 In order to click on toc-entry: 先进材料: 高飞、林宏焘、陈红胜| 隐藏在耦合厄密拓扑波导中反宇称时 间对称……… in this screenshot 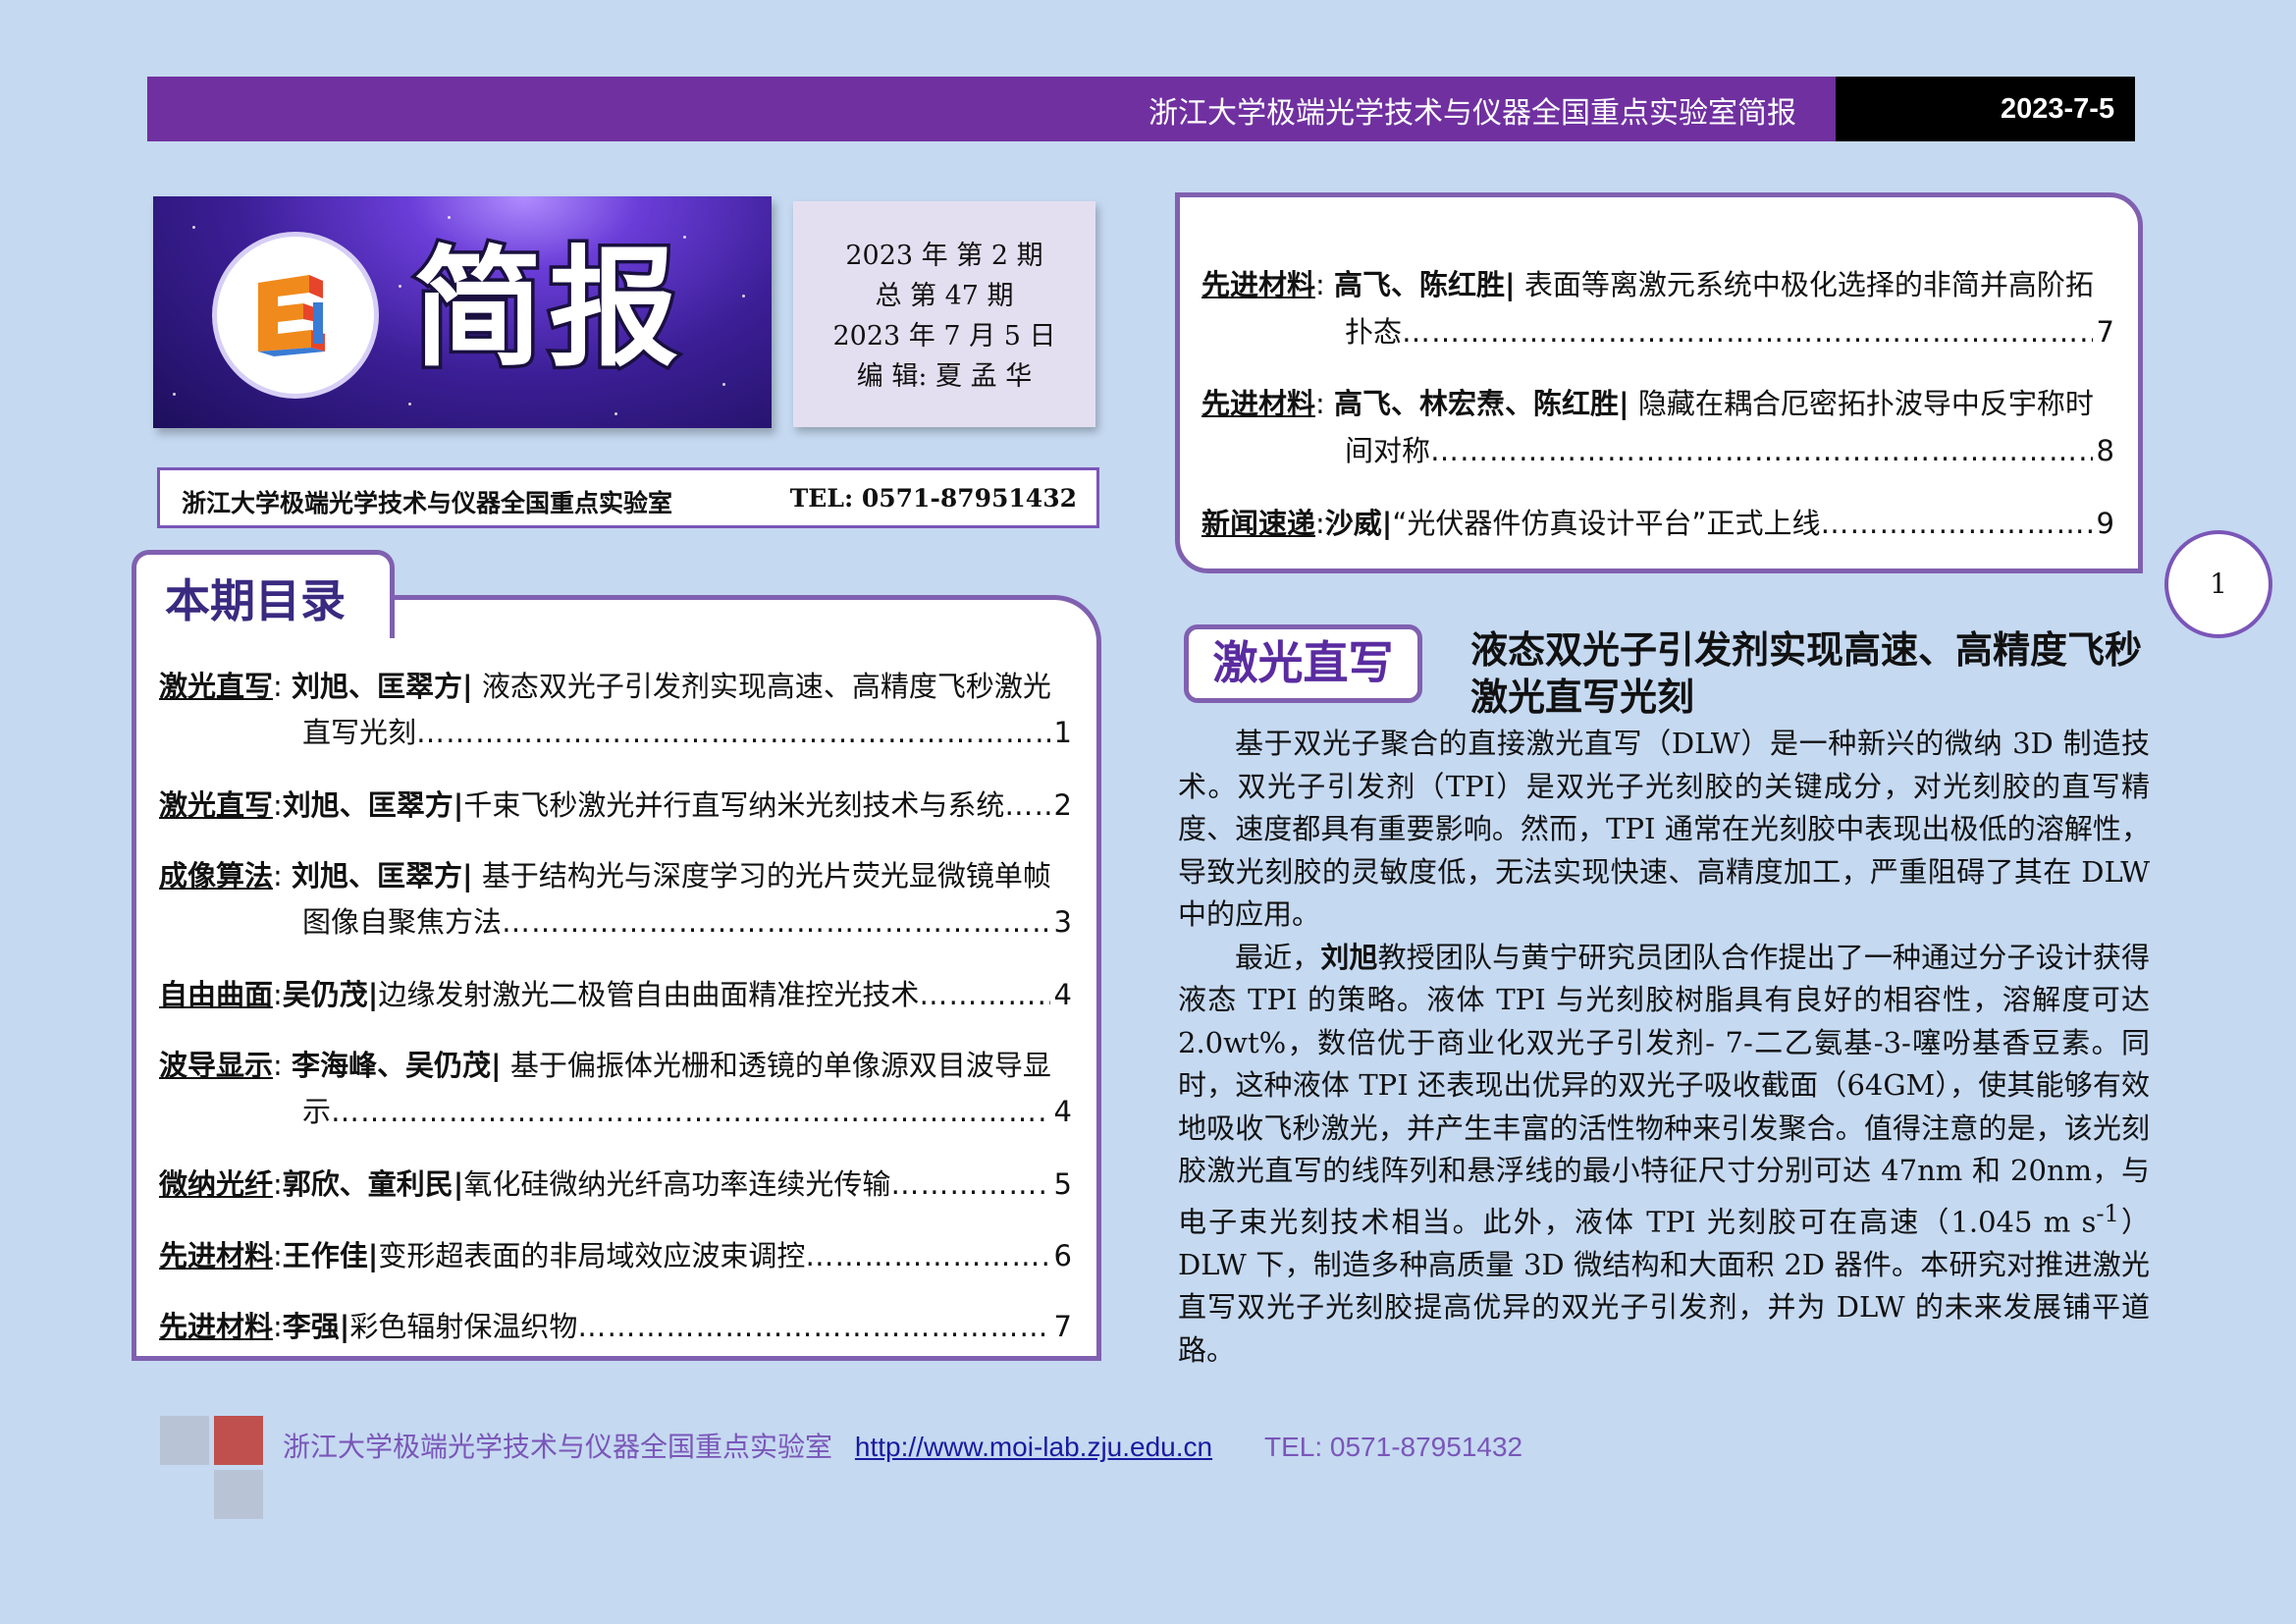, I will do `click(1657, 427)`.